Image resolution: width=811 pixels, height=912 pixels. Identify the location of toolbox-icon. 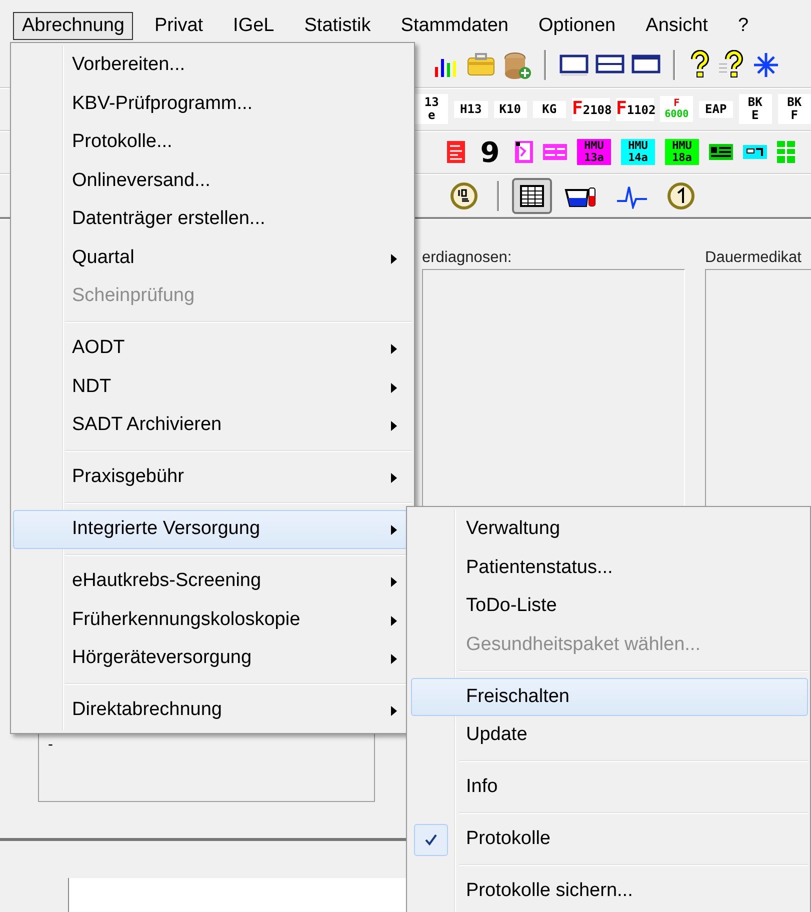
(481, 64).